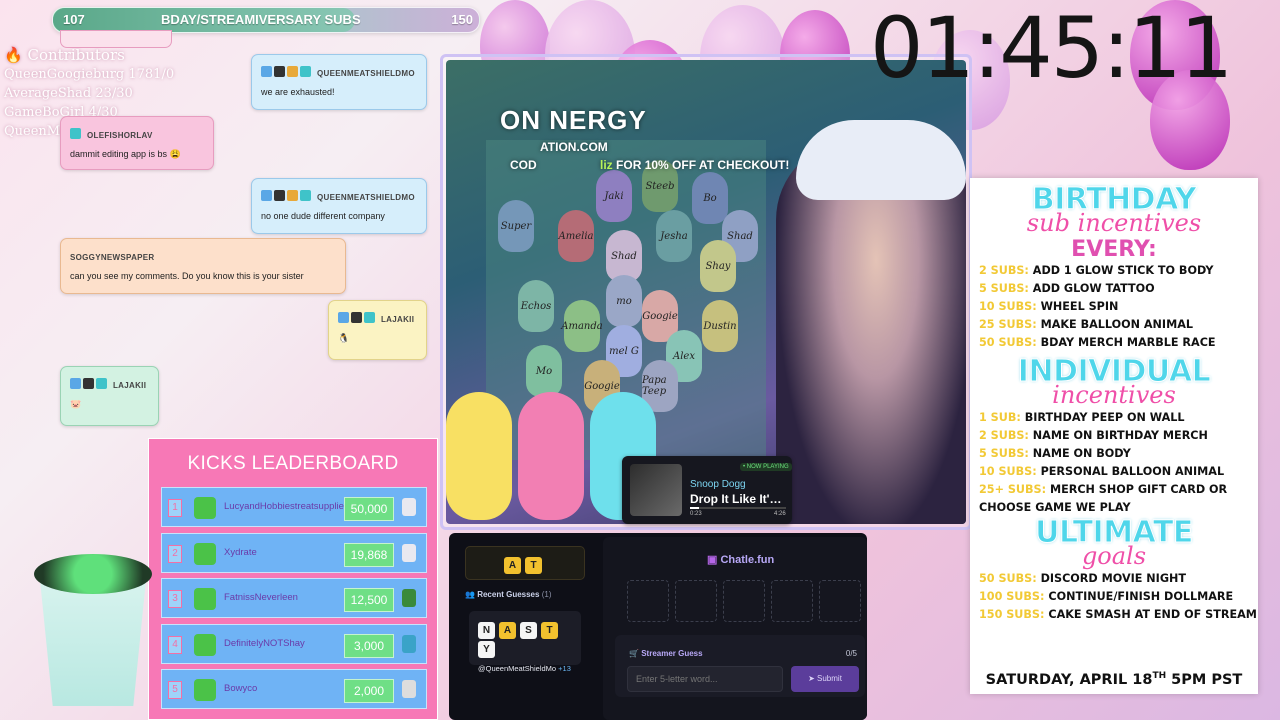  Describe the element at coordinates (523, 165) in the screenshot. I see `sponsor-code-prefix: COD` at that location.